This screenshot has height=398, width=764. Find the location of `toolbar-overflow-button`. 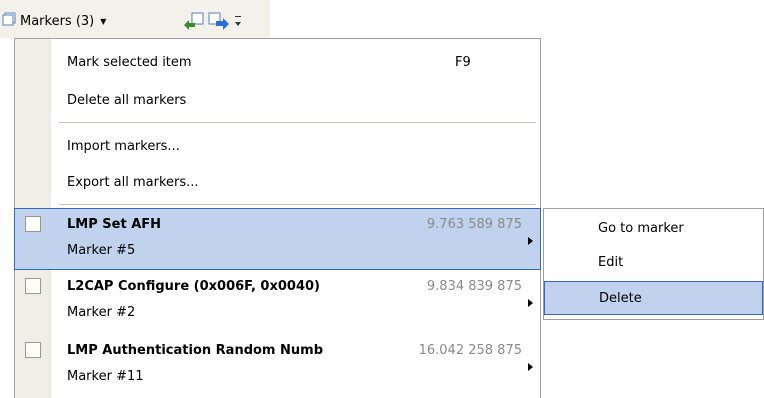

toolbar-overflow-button is located at coordinates (238, 23).